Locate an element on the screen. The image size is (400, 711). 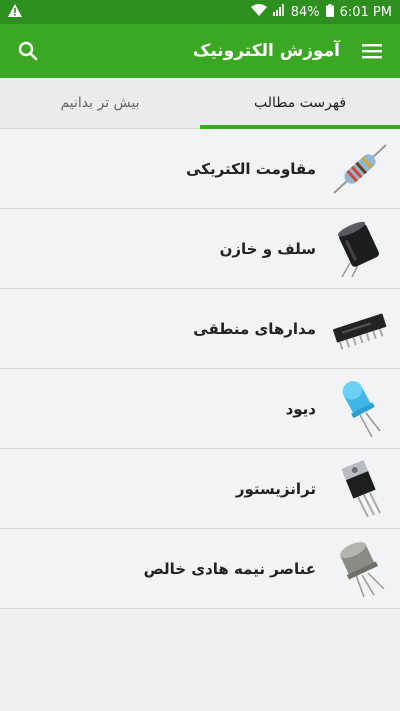
list-item: مدارهای منطقی is located at coordinates (200, 329).